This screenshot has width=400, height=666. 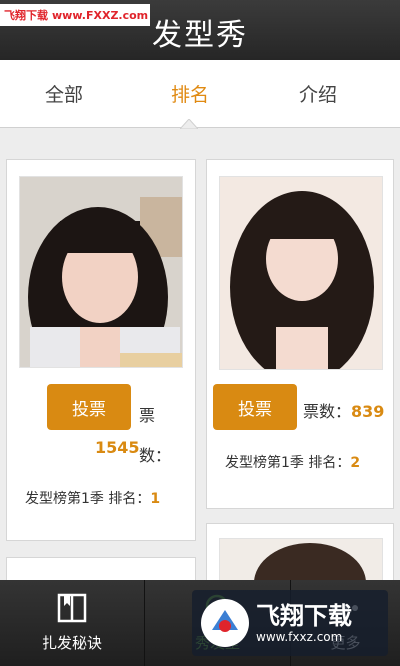 I want to click on votes-count-line: 1545, so click(x=117, y=447).